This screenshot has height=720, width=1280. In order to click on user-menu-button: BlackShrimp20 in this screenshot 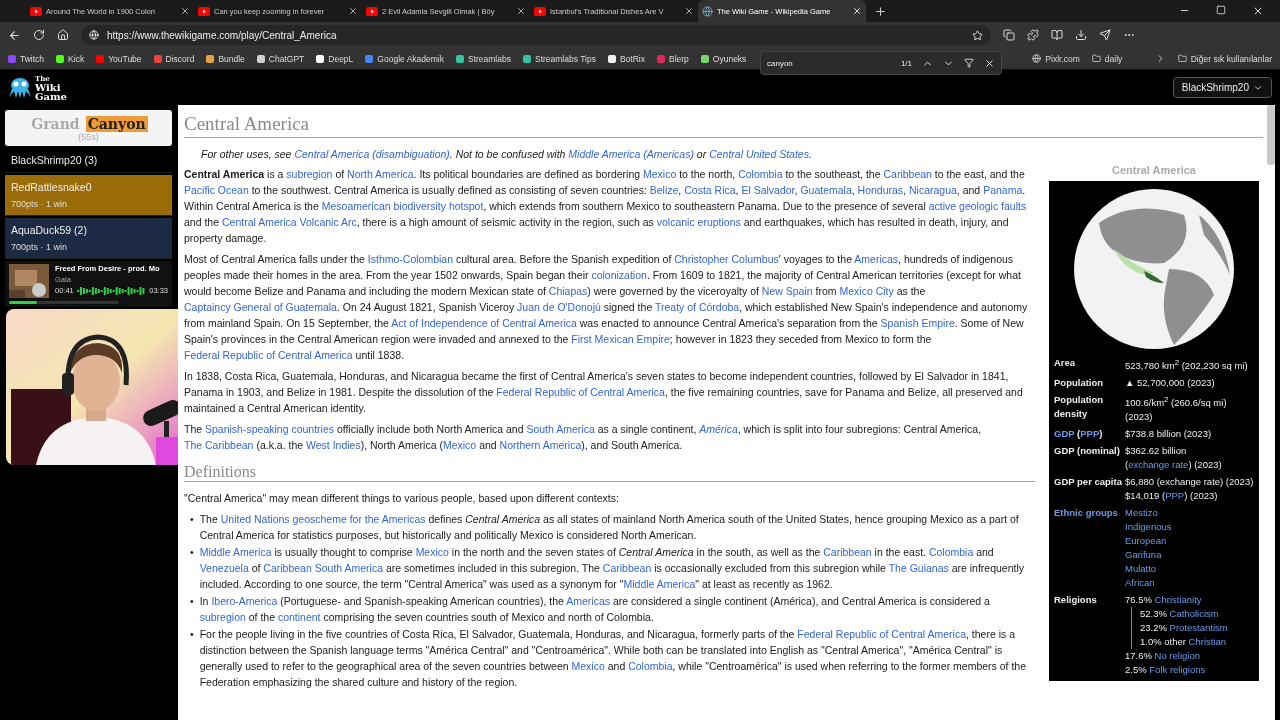, I will do `click(1222, 87)`.